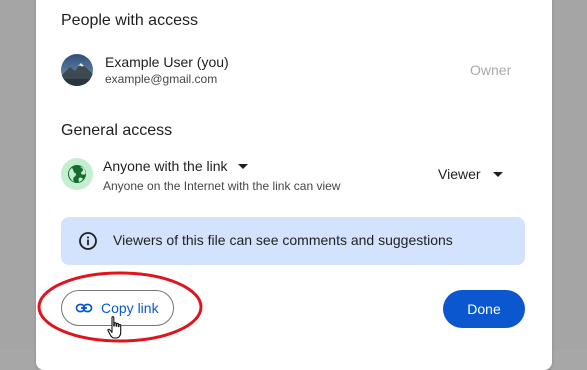 The height and width of the screenshot is (370, 587). Describe the element at coordinates (130, 308) in the screenshot. I see `copy-link-label: Copy link` at that location.